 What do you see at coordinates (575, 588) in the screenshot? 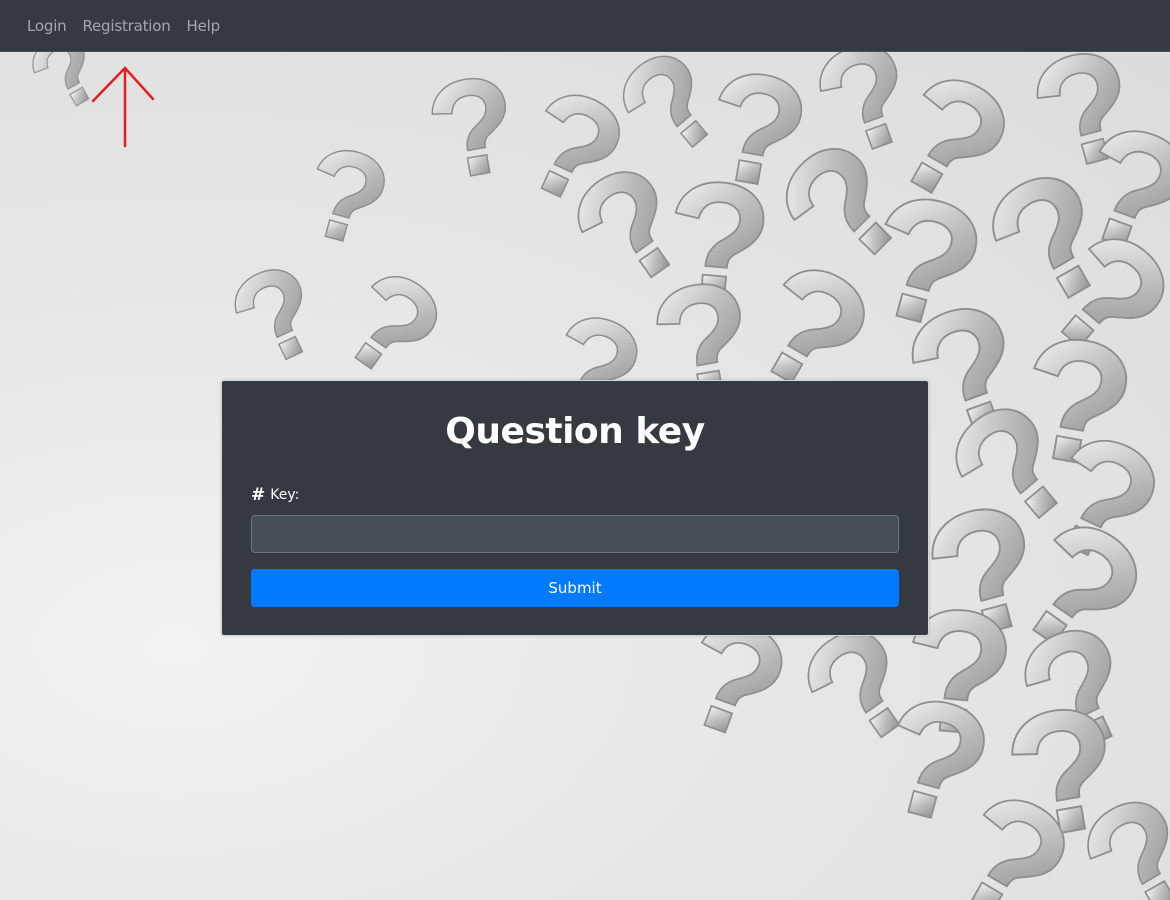
I see `submit-button: Submit` at bounding box center [575, 588].